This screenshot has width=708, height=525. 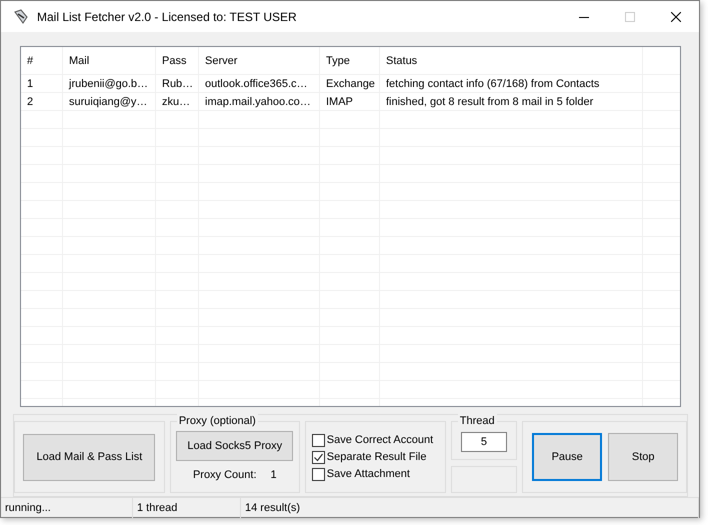 What do you see at coordinates (109, 60) in the screenshot?
I see `column-header: Mail` at bounding box center [109, 60].